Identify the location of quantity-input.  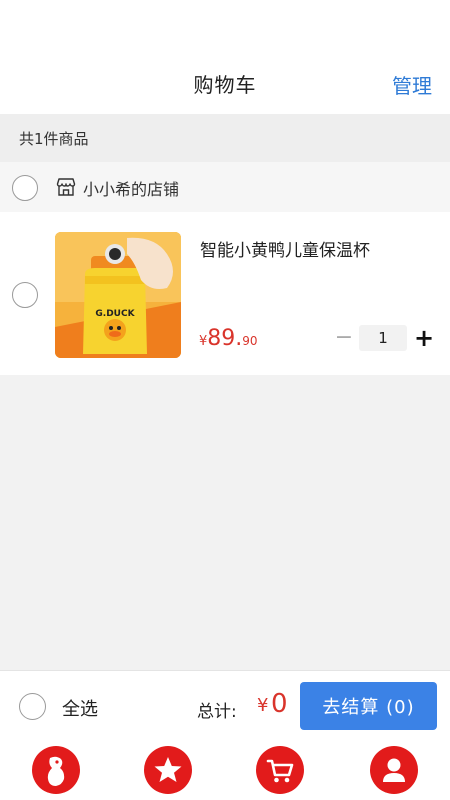
(383, 338).